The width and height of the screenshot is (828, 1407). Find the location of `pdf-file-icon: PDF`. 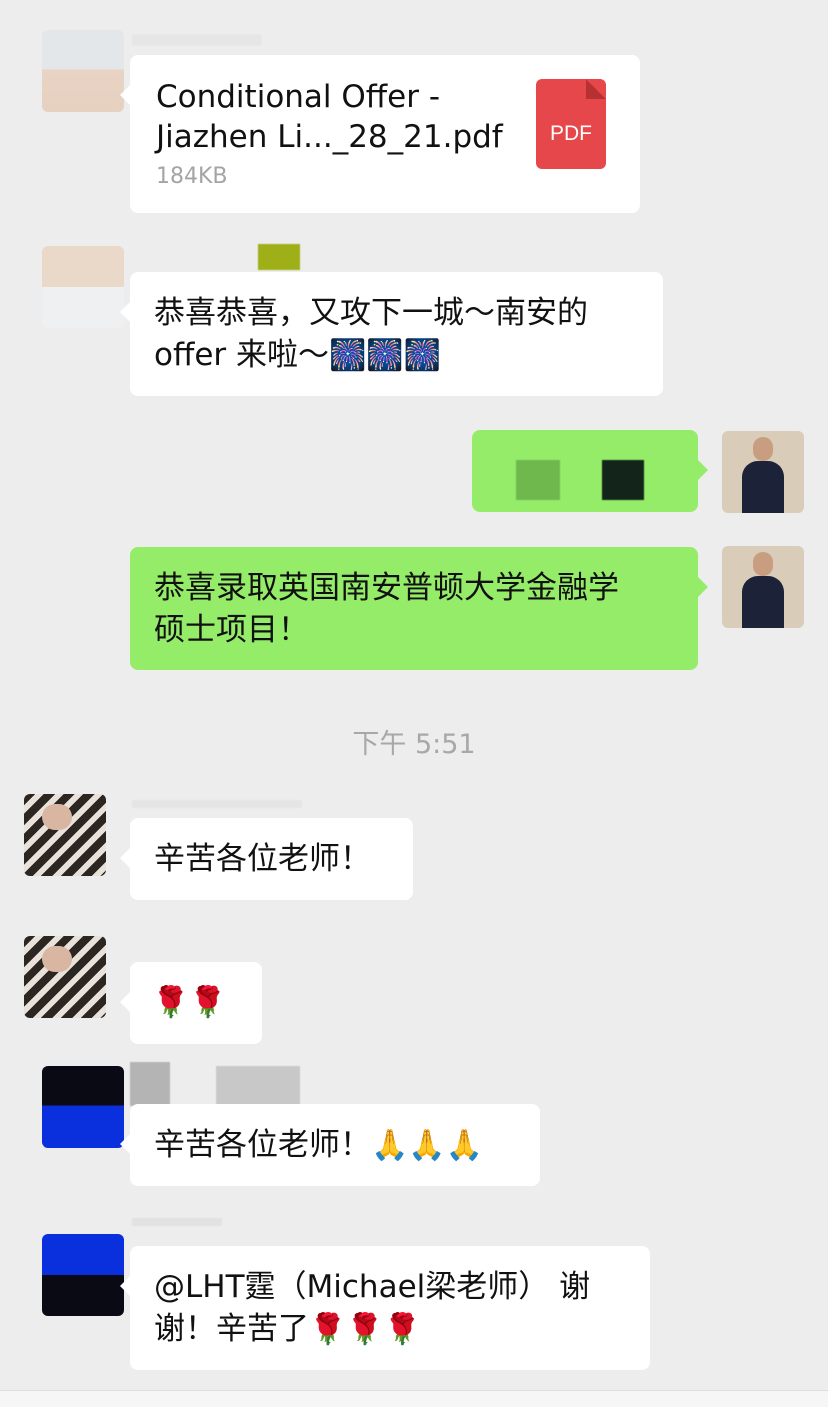

pdf-file-icon: PDF is located at coordinates (571, 124).